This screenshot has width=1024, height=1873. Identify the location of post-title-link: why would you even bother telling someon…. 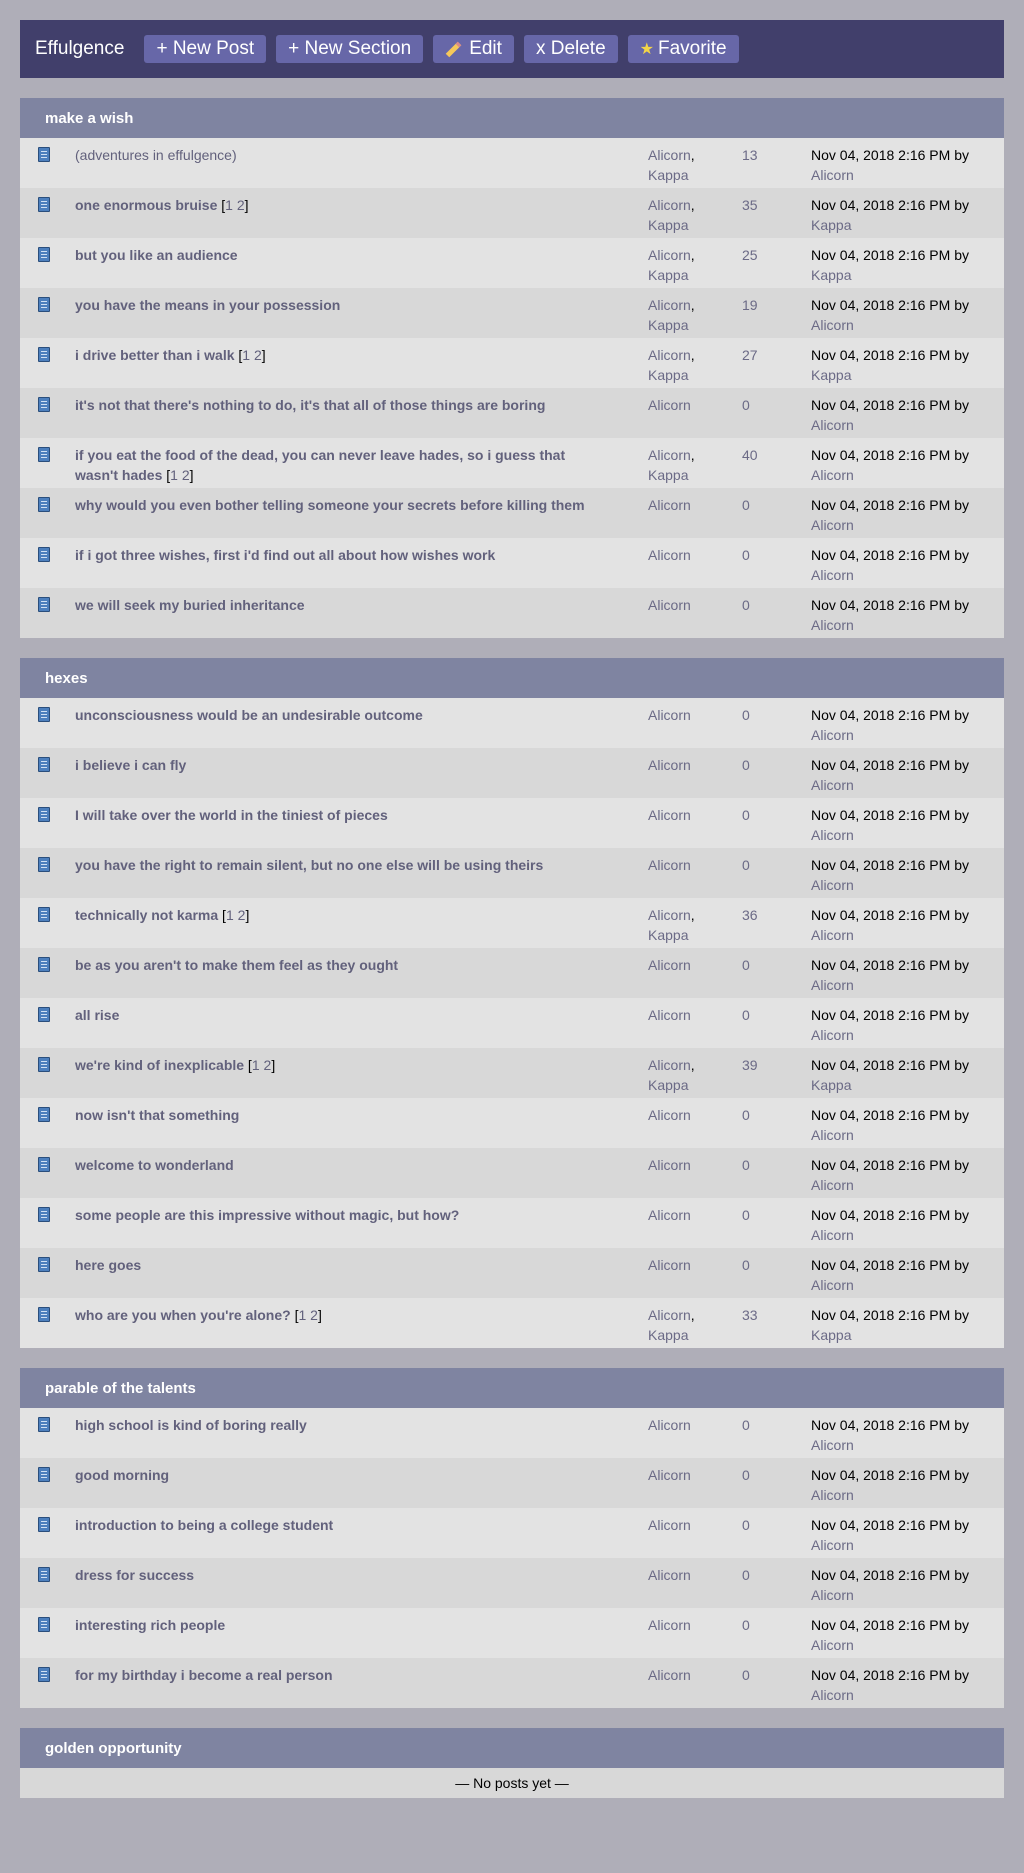
(330, 505).